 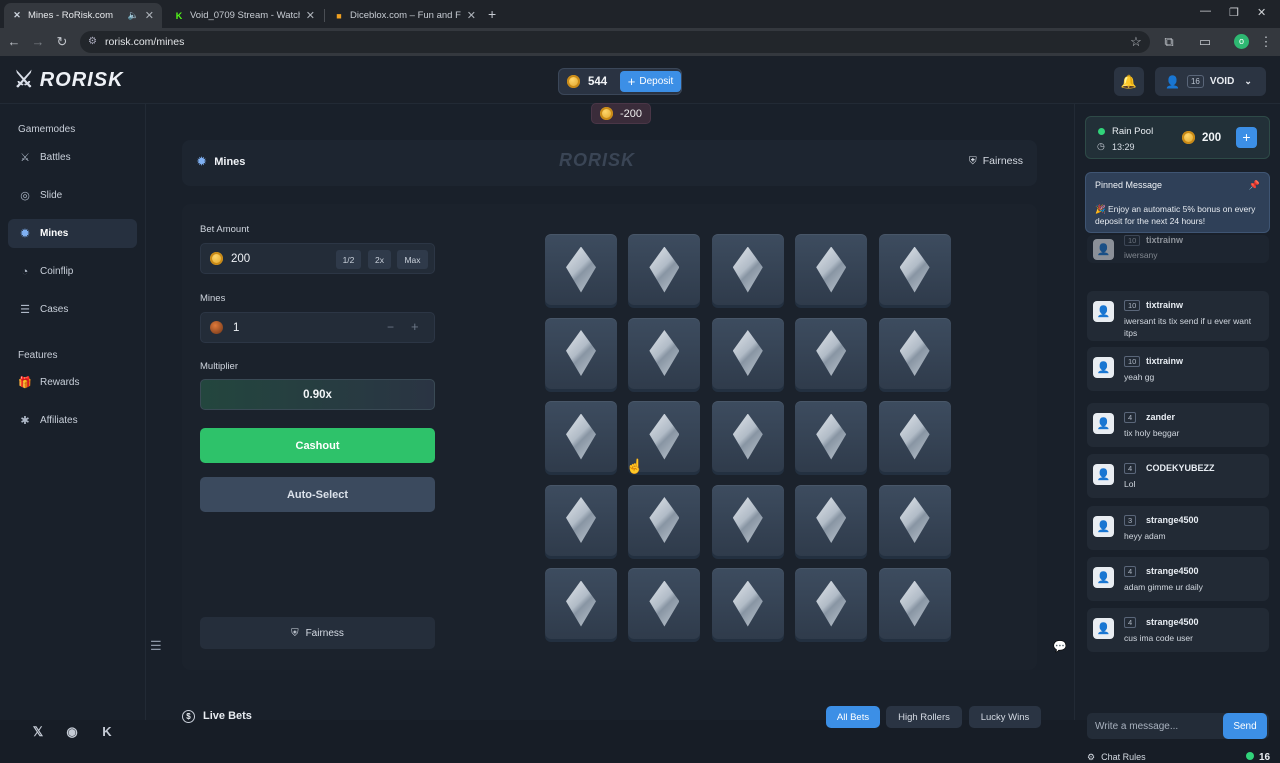 What do you see at coordinates (179, 15) in the screenshot?
I see `kick-favicon-icon: K` at bounding box center [179, 15].